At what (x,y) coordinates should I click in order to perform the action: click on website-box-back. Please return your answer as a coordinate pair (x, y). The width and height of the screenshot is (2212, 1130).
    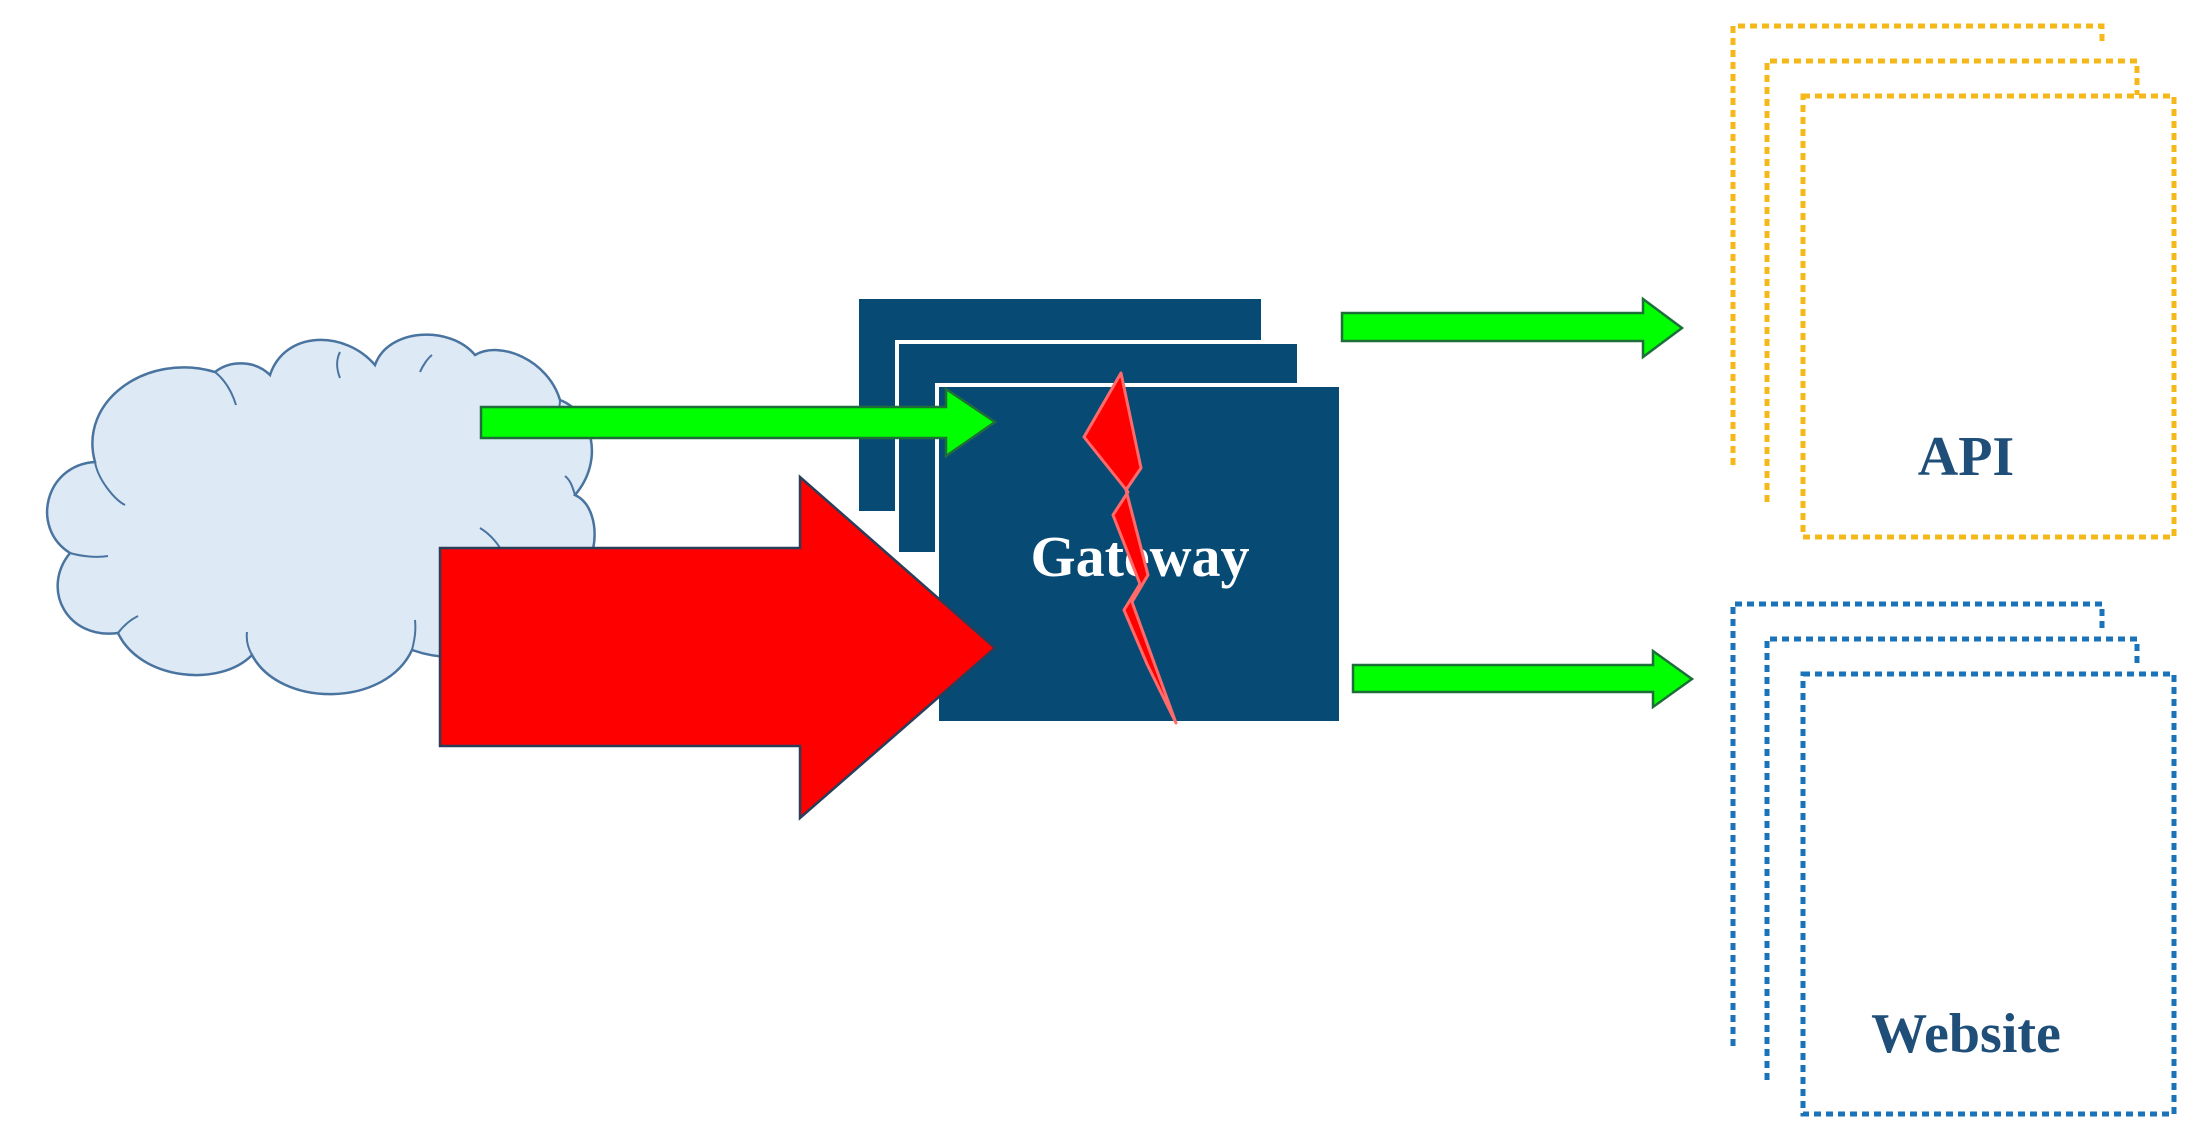
    Looking at the image, I should click on (1917, 823).